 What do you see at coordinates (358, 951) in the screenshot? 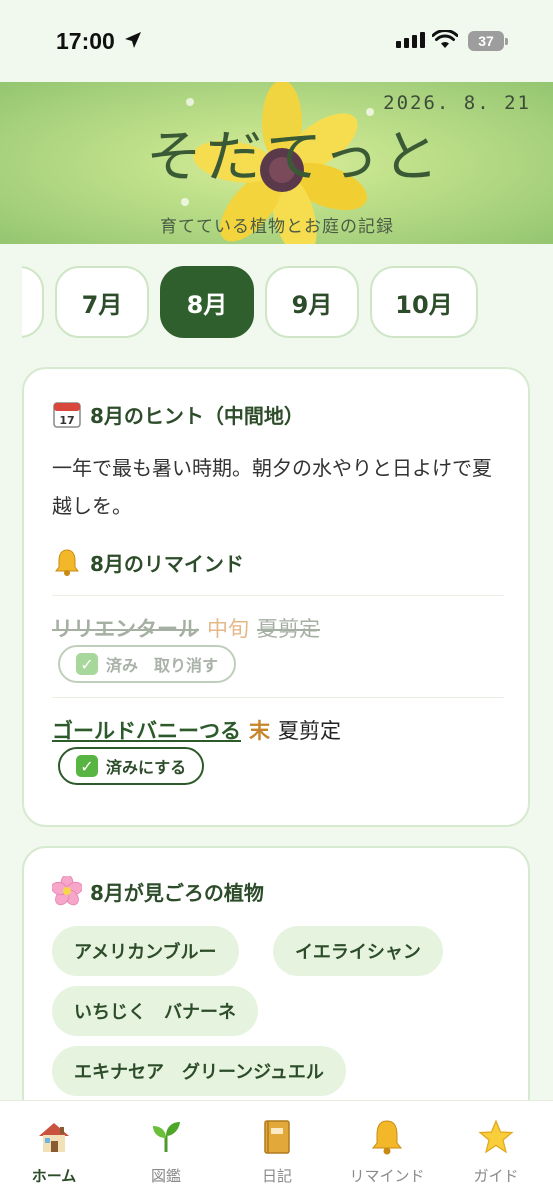
I see `plant-chip: イエライシャン` at bounding box center [358, 951].